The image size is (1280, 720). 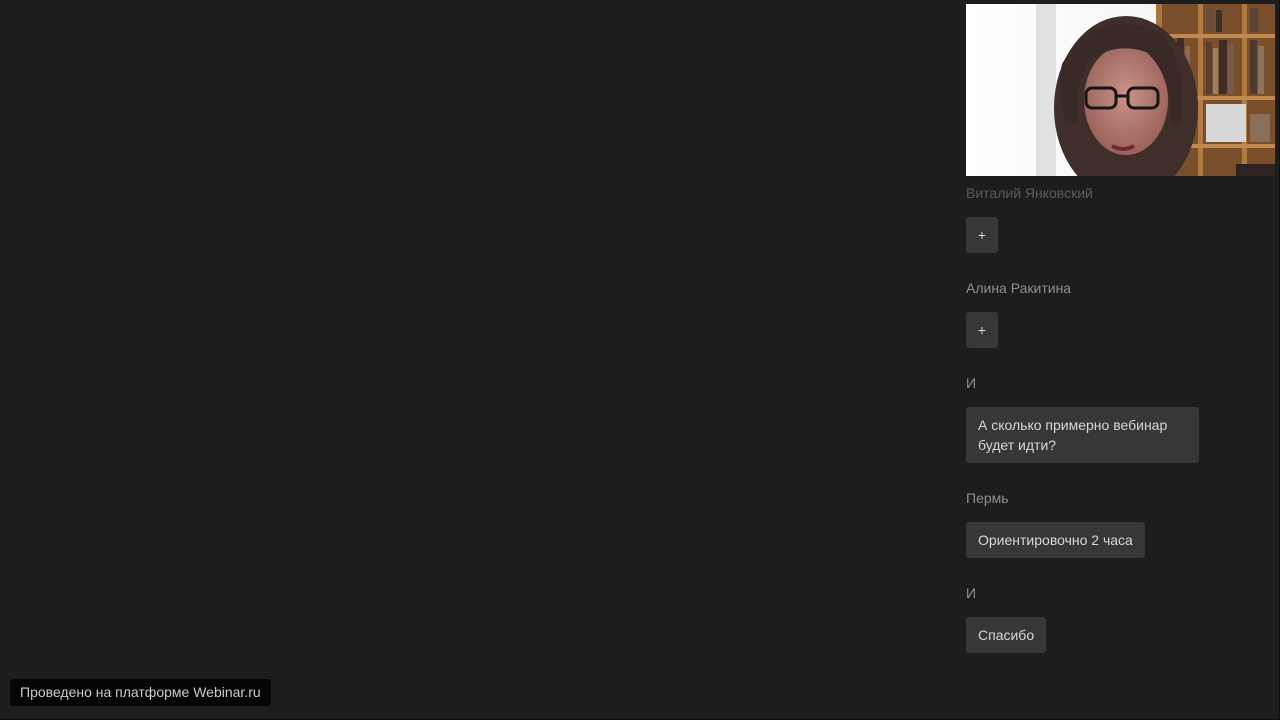 I want to click on chat-message: Алина Ракитина +, so click(x=1116, y=313).